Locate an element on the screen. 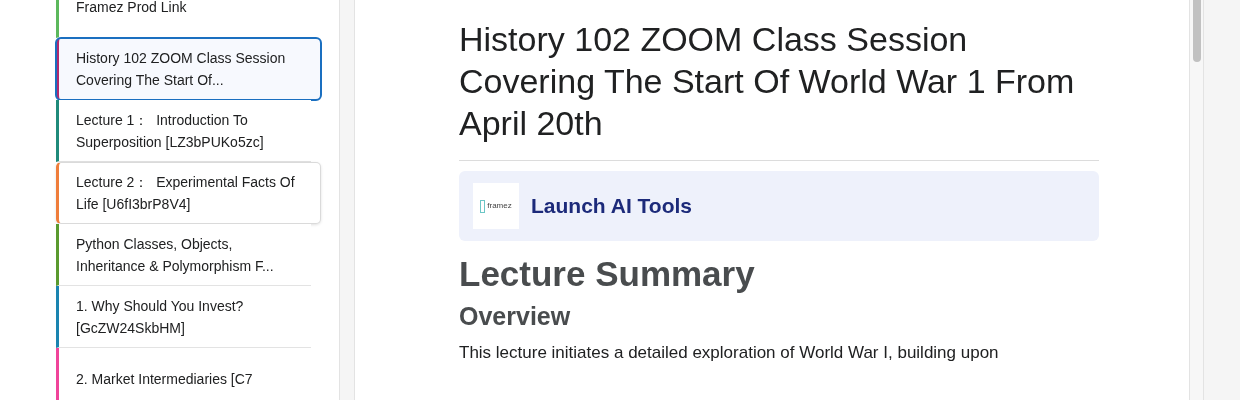 The image size is (1240, 400). logo-text: framez is located at coordinates (499, 206).